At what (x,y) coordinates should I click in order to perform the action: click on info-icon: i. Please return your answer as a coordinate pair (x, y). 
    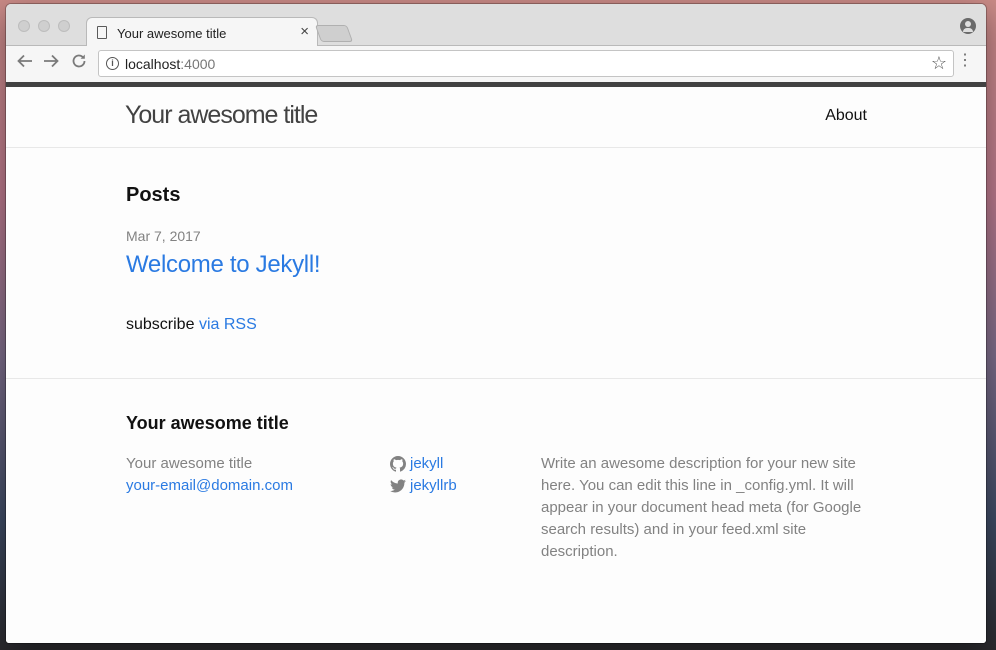
    Looking at the image, I should click on (112, 63).